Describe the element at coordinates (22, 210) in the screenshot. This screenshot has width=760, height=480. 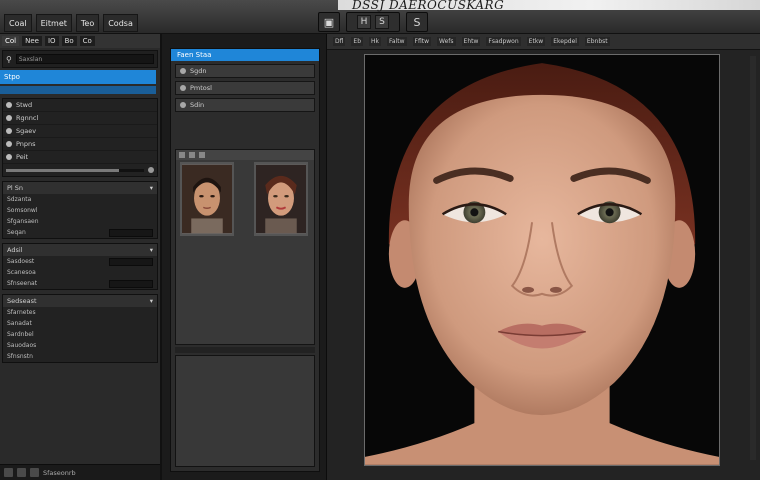
I see `property-label: Somsonwl` at that location.